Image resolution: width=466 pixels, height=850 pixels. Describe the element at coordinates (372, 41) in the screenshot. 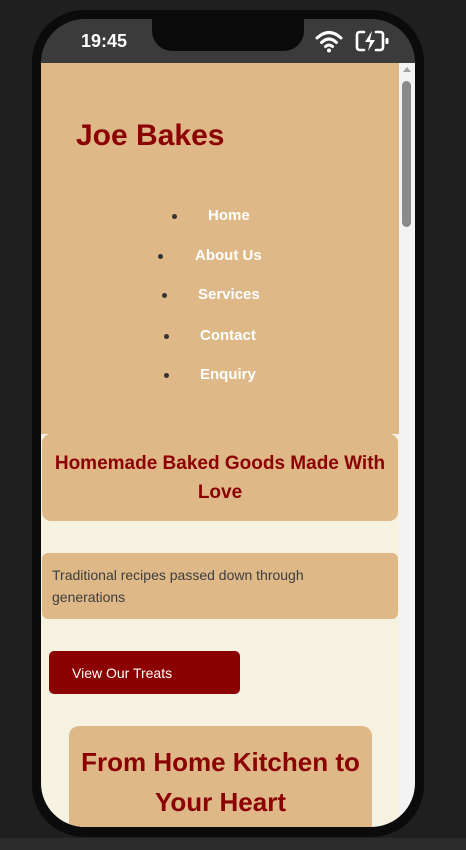

I see `battery-charging-icon` at that location.